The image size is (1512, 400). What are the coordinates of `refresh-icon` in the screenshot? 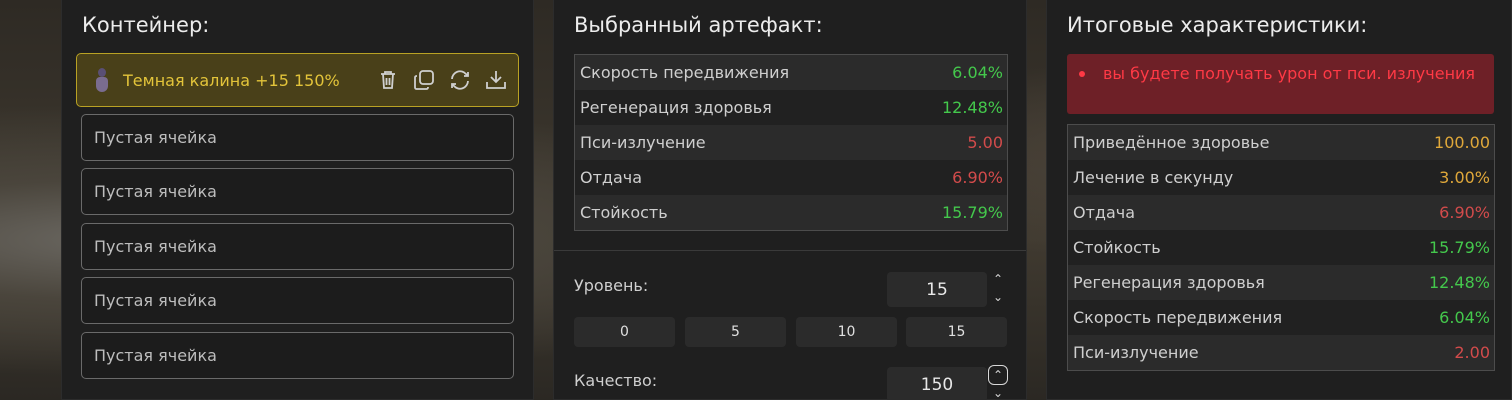 It's located at (460, 80).